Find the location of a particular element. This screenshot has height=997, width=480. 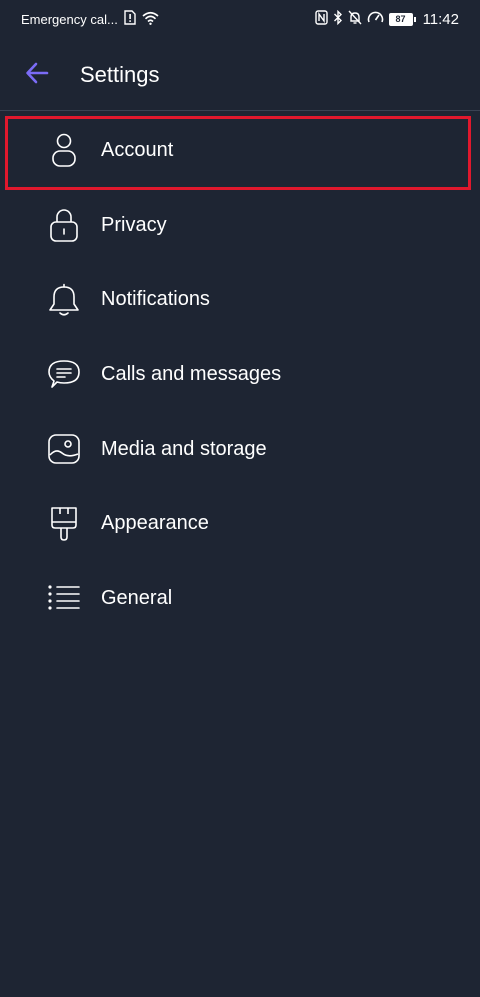

settings-item-calls-and-messages: Calls and messages is located at coordinates (240, 374).